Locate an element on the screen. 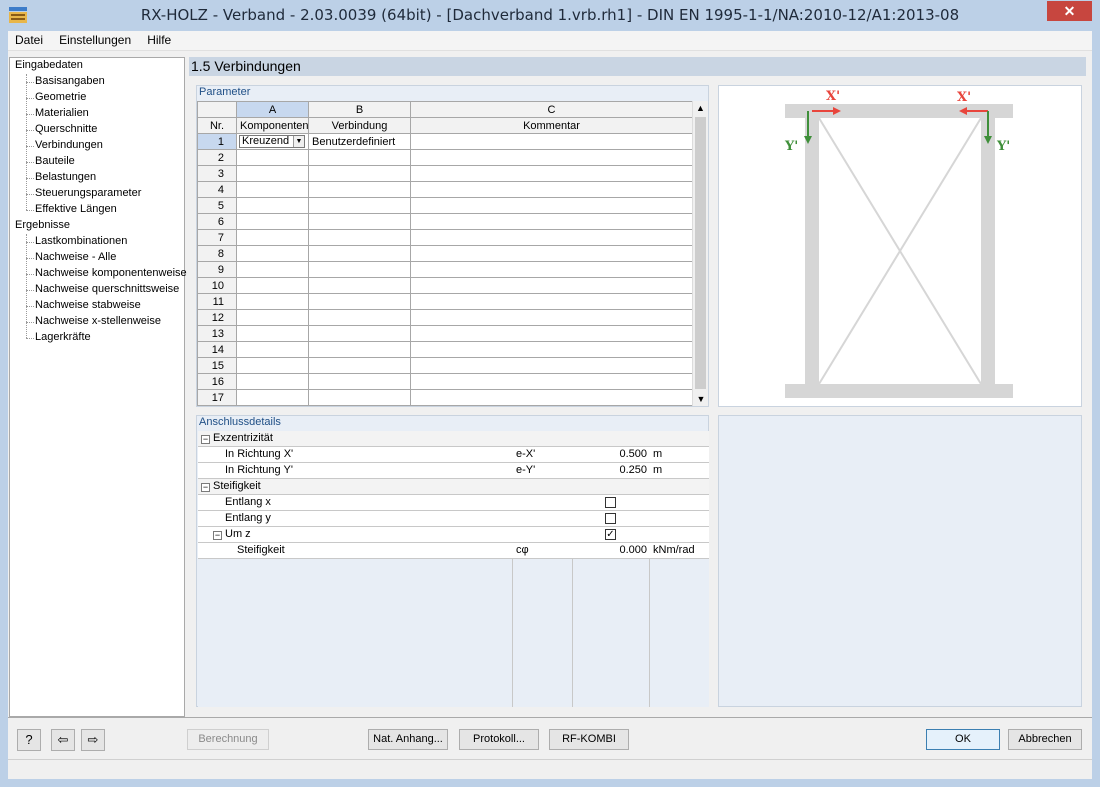 The width and height of the screenshot is (1100, 787). row-number: 15 is located at coordinates (217, 365).